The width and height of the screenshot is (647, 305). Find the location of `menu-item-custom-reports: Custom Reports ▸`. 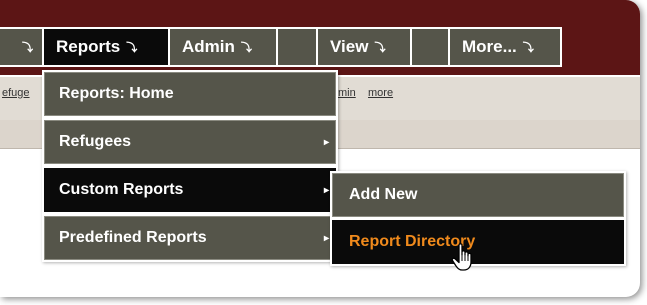

menu-item-custom-reports: Custom Reports ▸ is located at coordinates (190, 190).